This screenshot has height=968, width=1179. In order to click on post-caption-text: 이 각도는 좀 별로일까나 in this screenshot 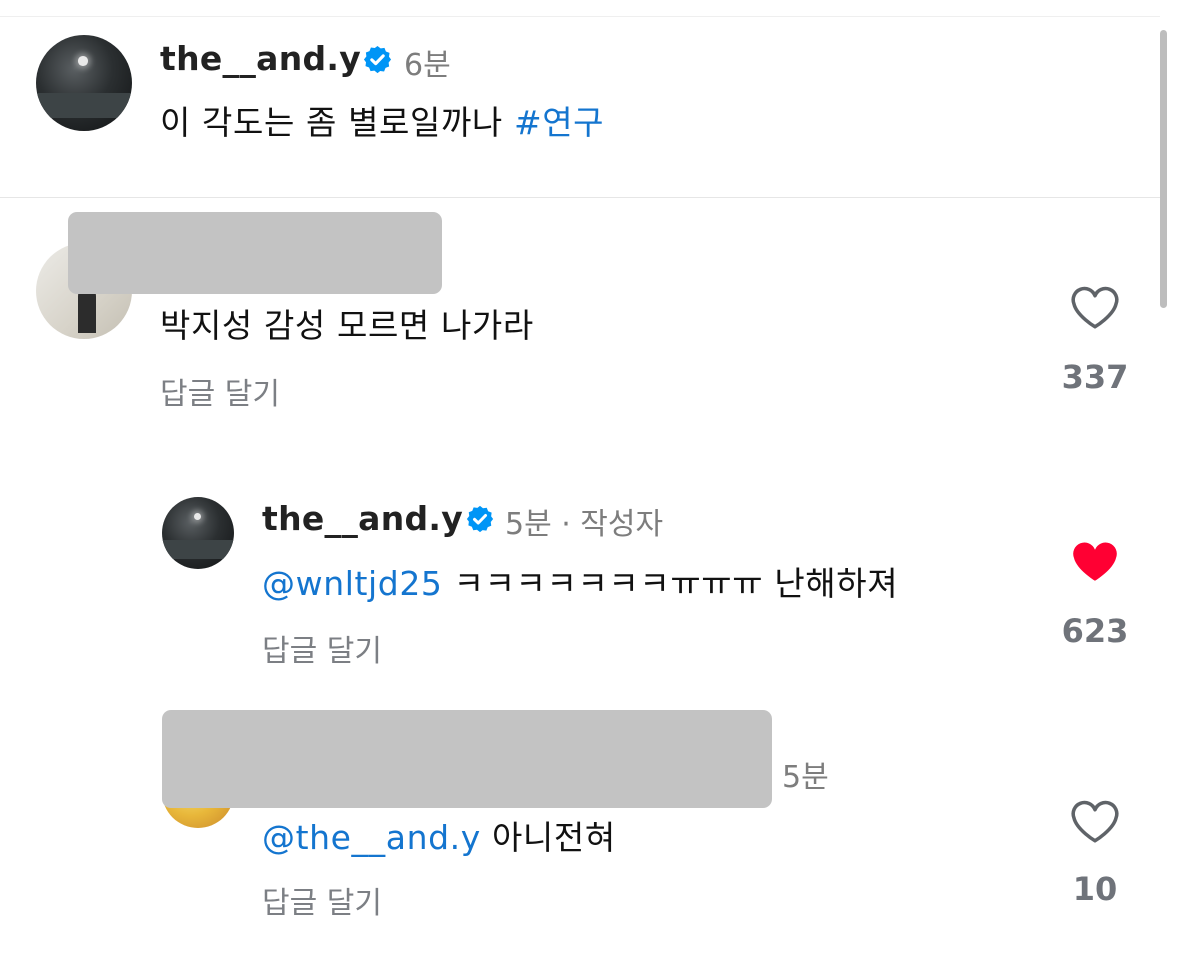, I will do `click(331, 122)`.